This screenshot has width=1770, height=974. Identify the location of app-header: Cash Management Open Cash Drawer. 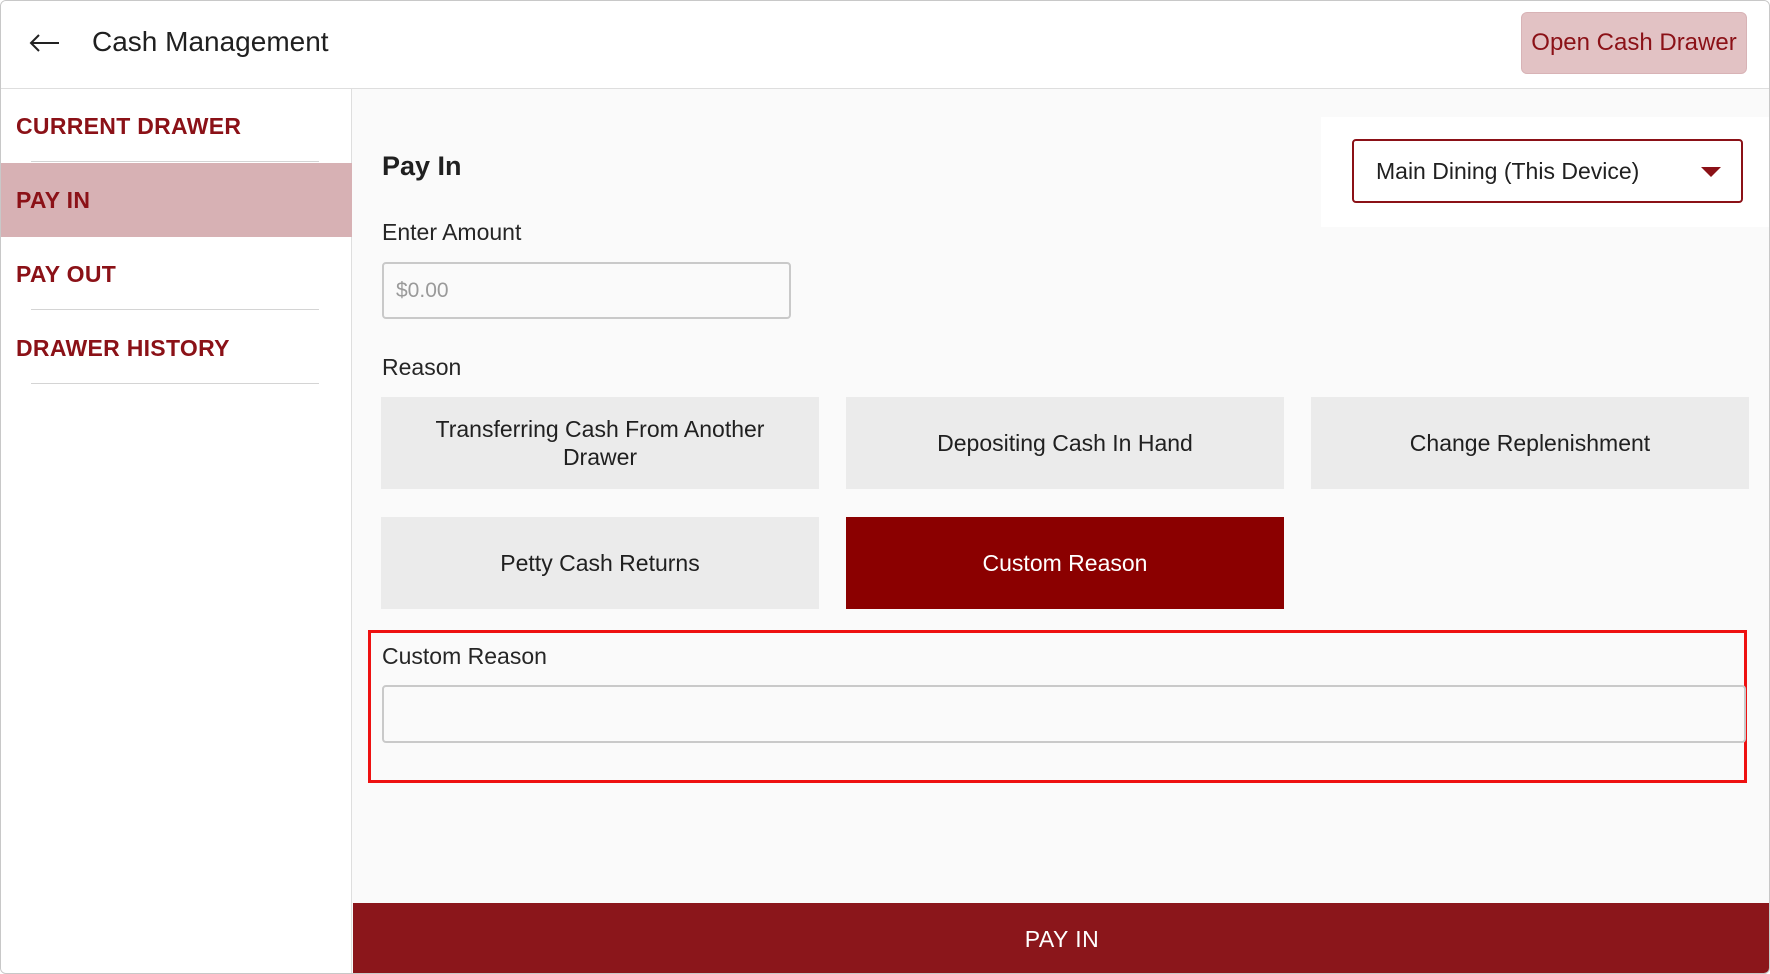
(885, 45).